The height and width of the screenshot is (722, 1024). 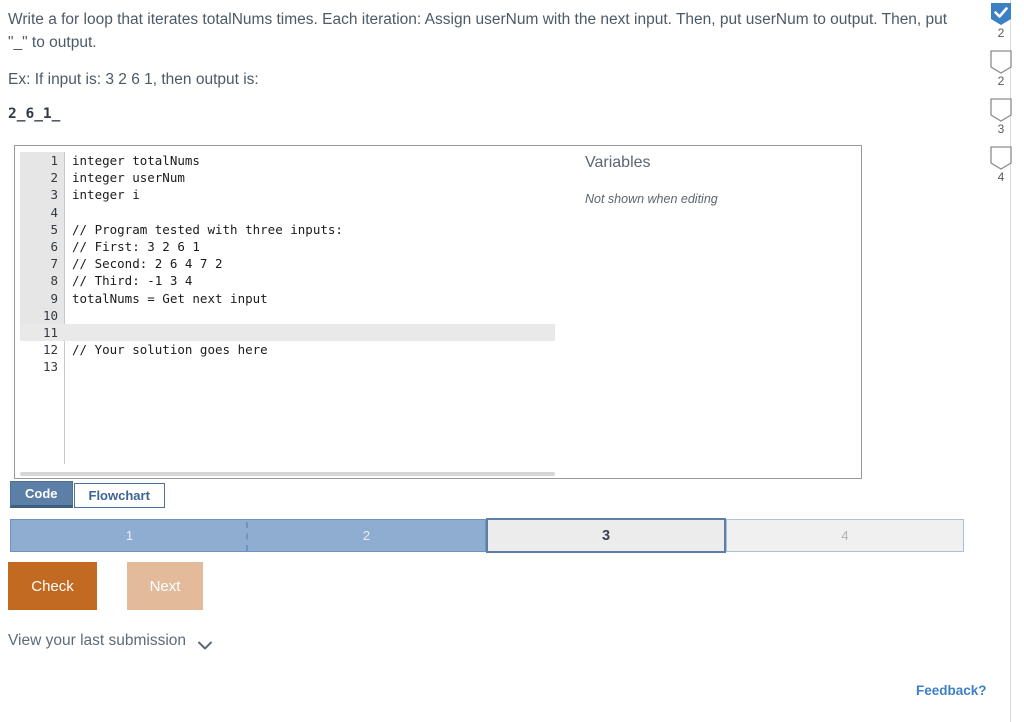 What do you see at coordinates (50, 367) in the screenshot?
I see `line-number: 13` at bounding box center [50, 367].